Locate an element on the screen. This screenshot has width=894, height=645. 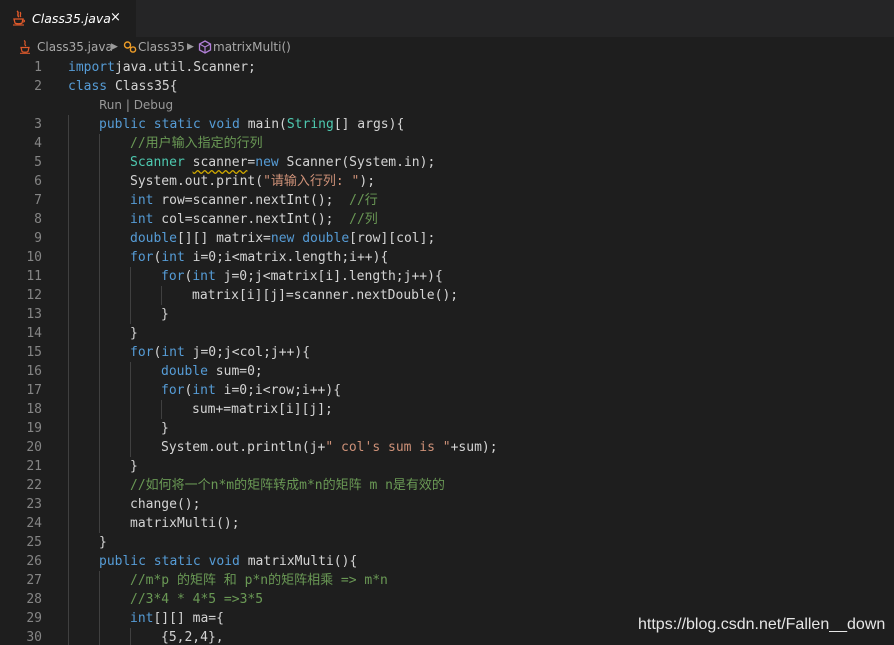
close-icon: × is located at coordinates (115, 18).